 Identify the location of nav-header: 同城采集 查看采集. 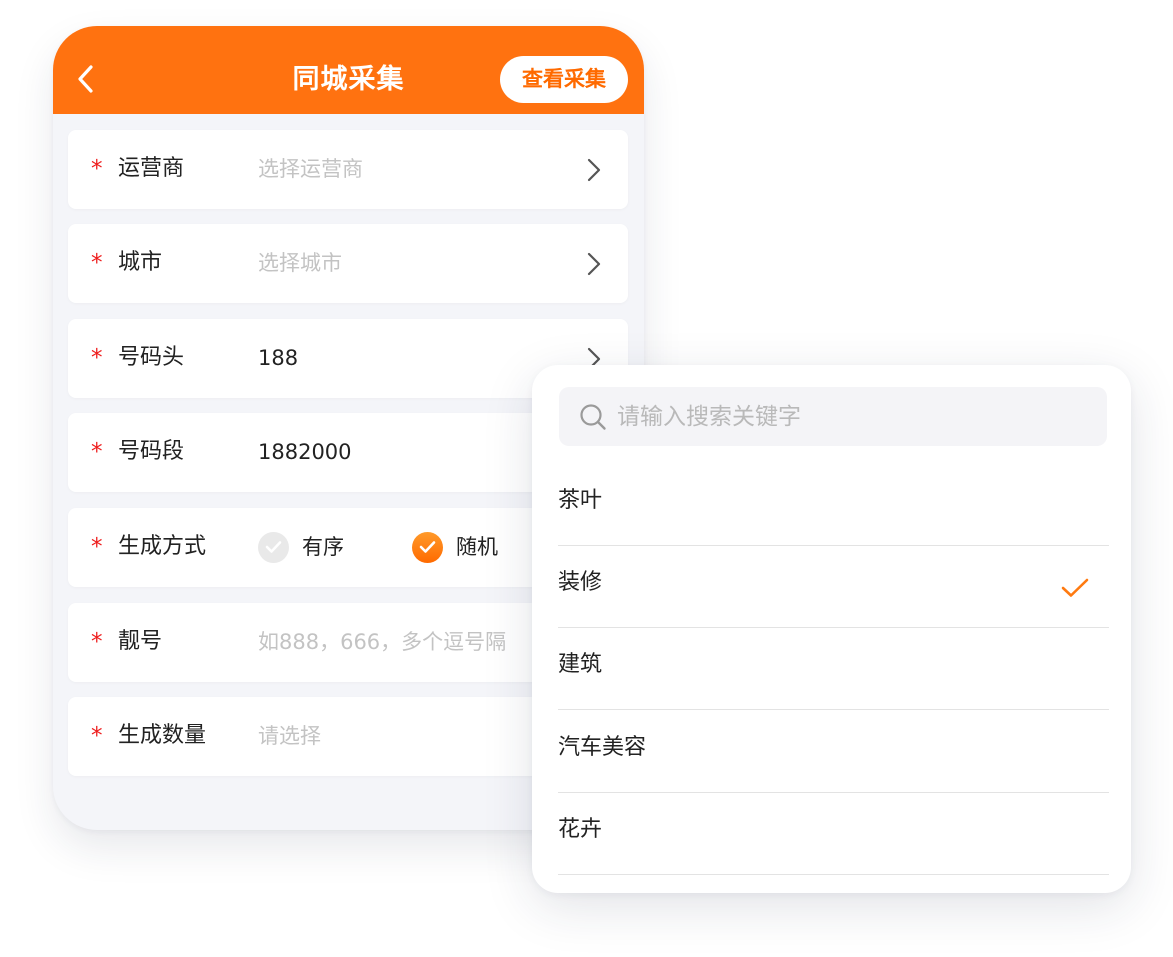
(348, 70).